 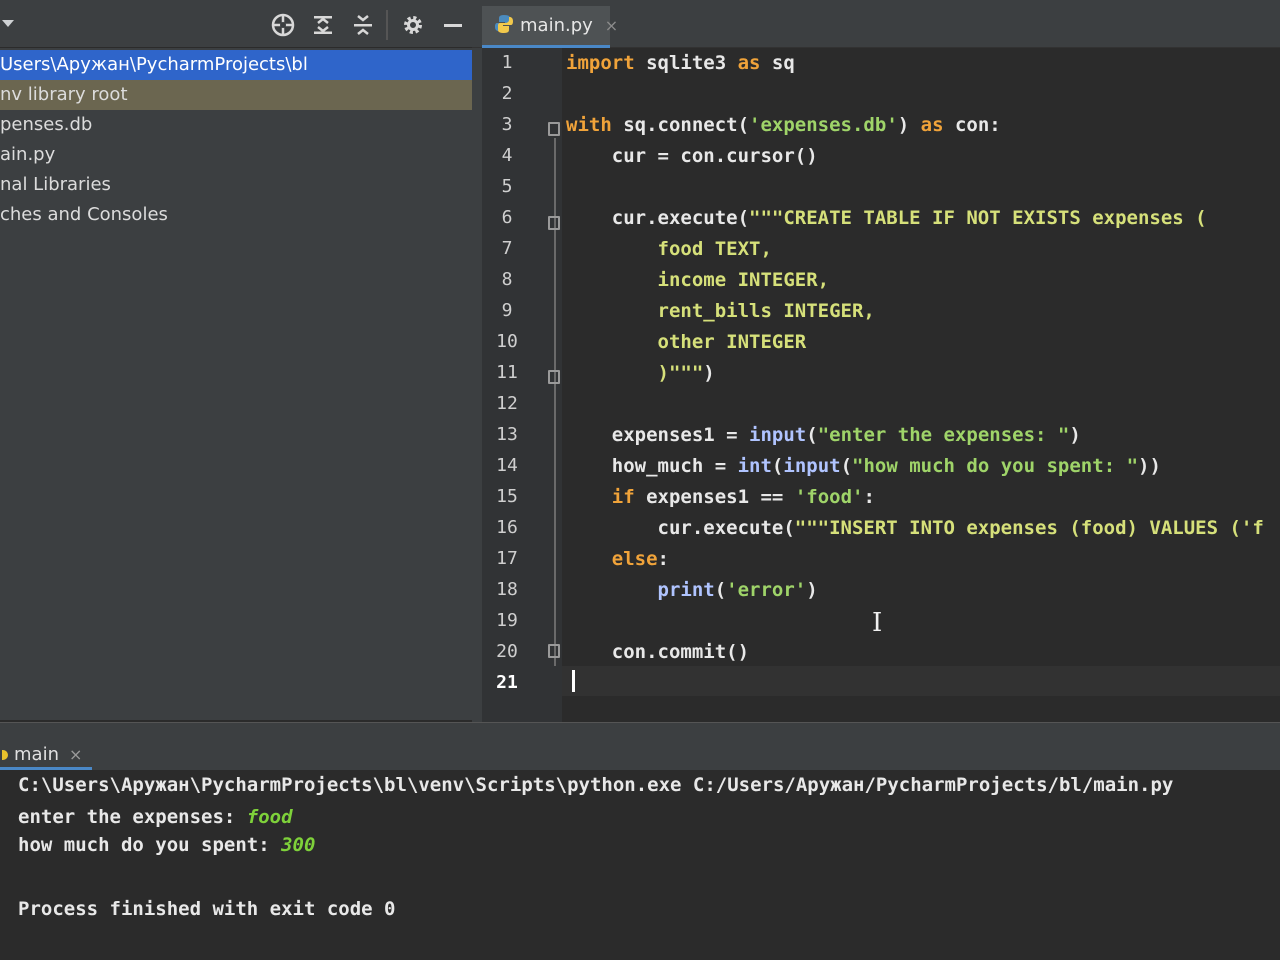 I want to click on tab-label: main.py, so click(x=556, y=25).